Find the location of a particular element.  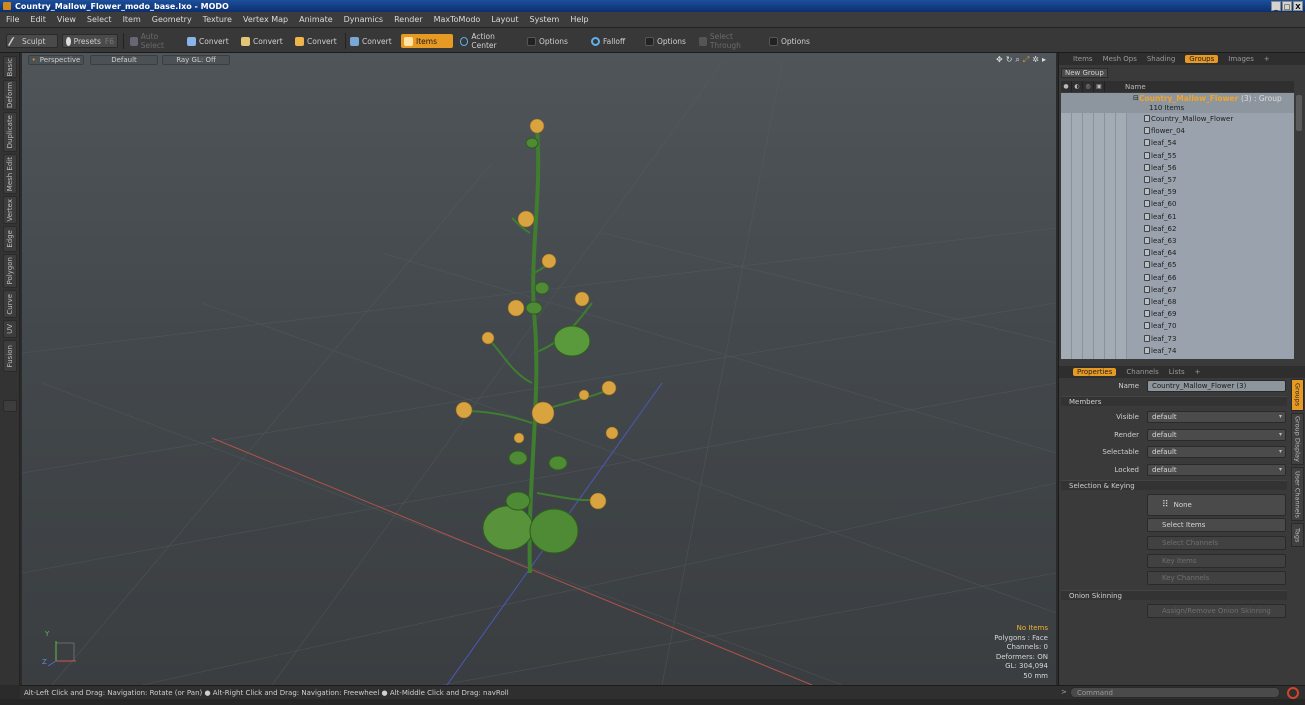

menu-layout: Layout is located at coordinates (504, 19).